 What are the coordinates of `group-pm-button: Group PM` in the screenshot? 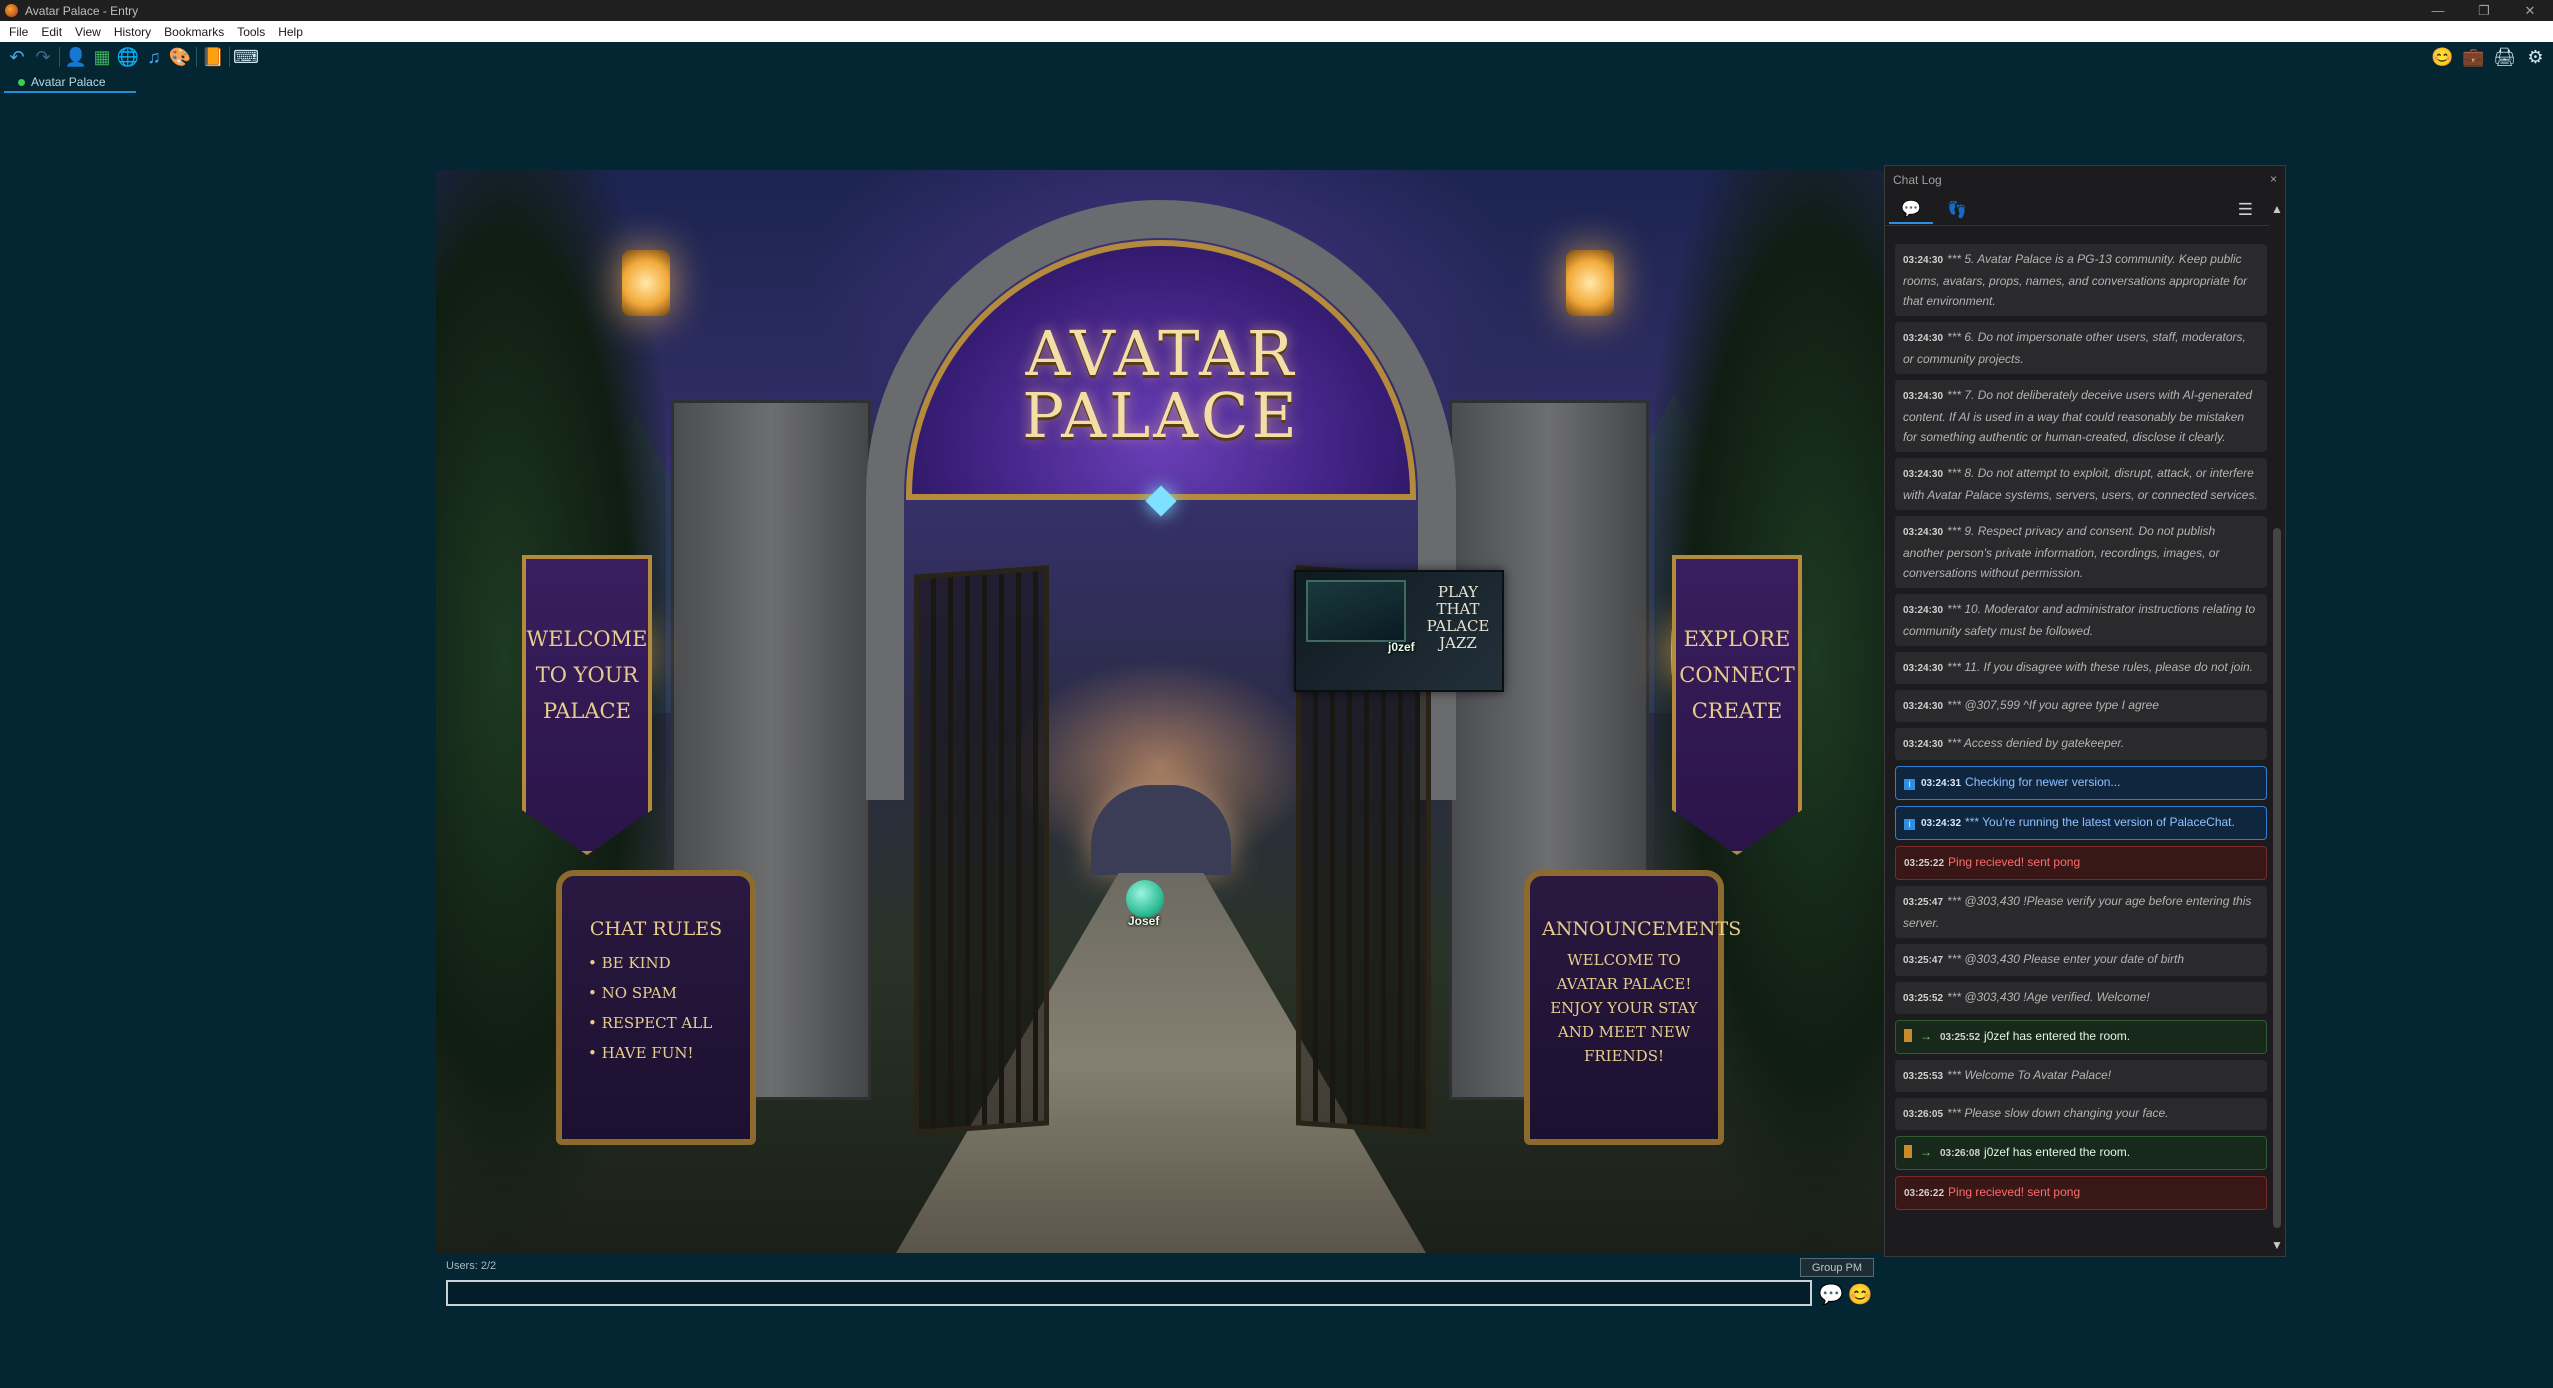 It's located at (1837, 1267).